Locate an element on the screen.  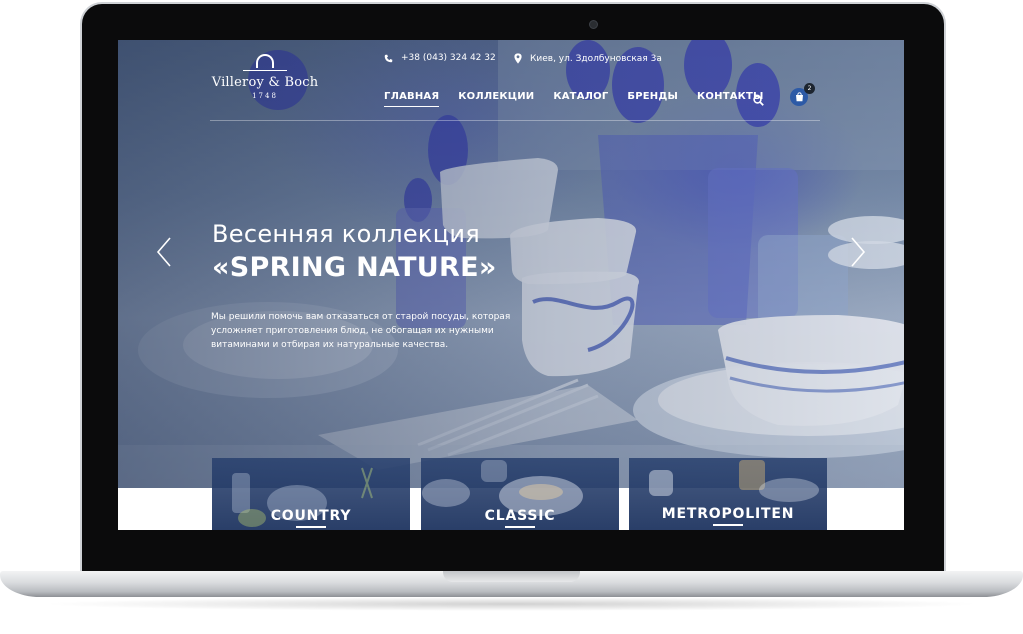
arrow-left-icon is located at coordinates (163, 252).